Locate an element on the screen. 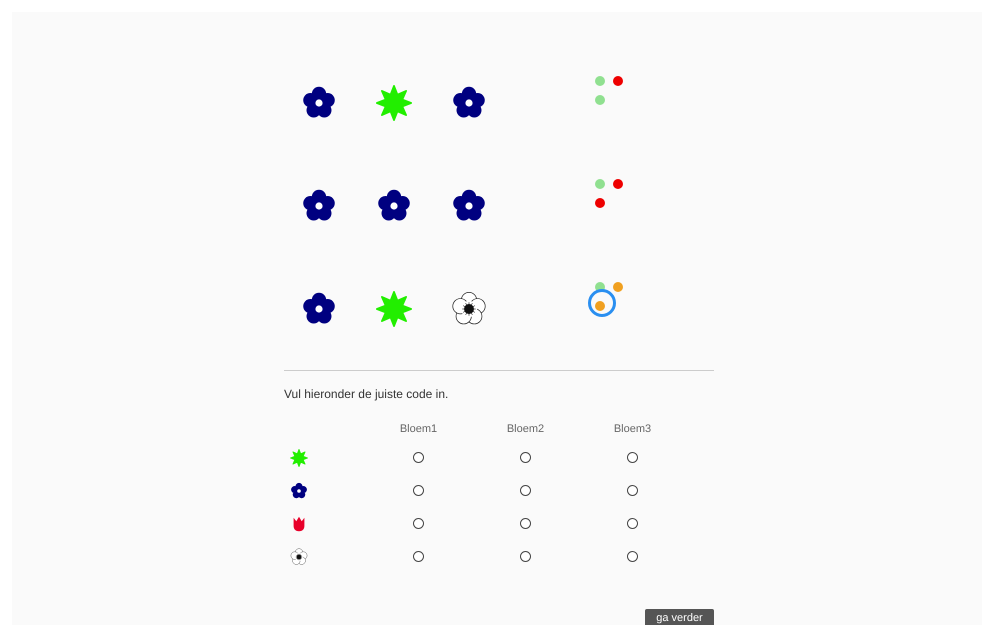  column-header: Bloem1 is located at coordinates (419, 429).